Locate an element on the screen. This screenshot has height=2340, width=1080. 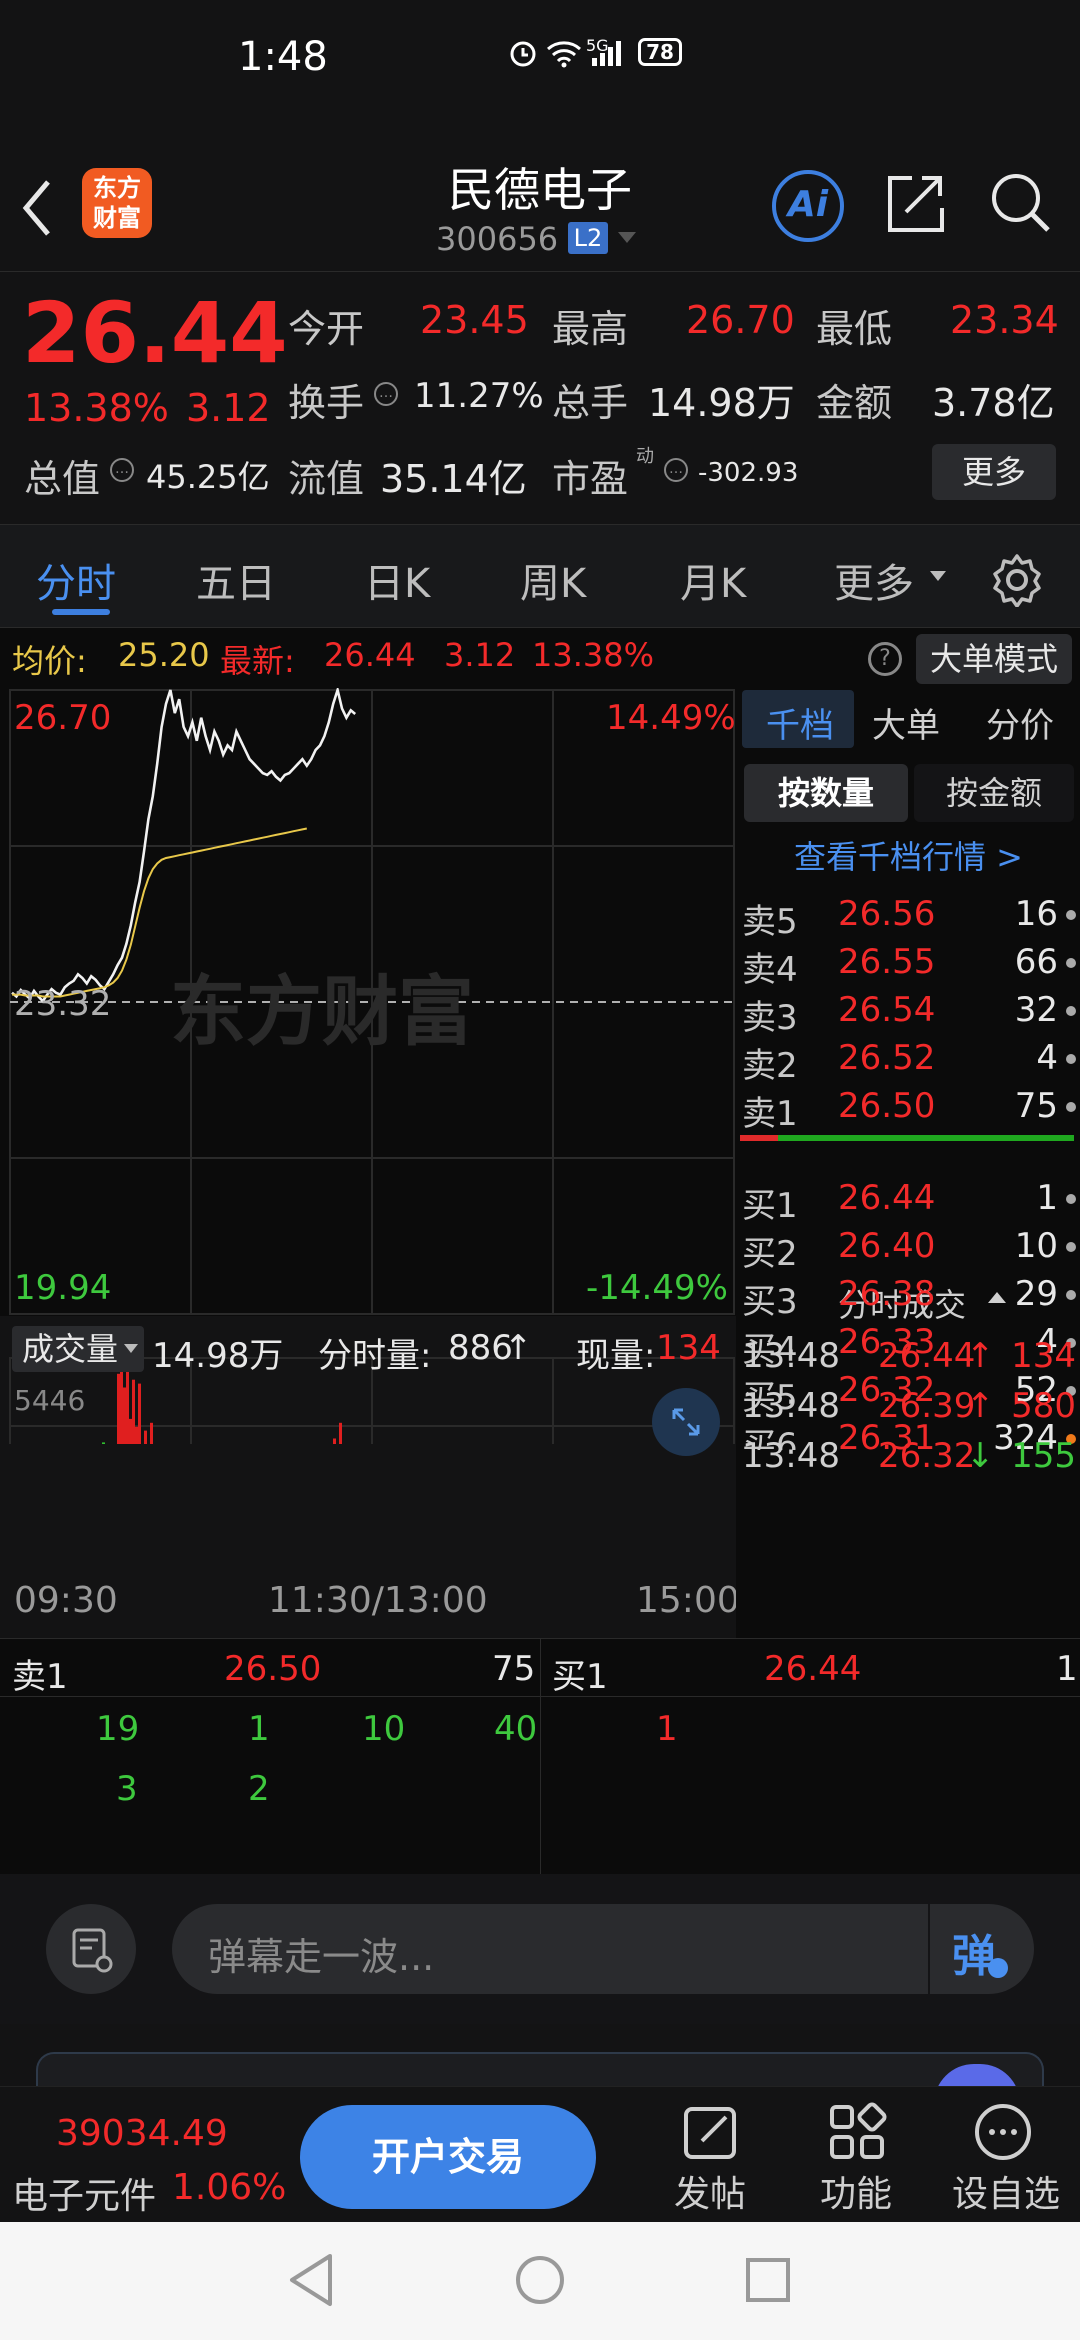
bid-level-label: 买2 is located at coordinates (770, 1254).